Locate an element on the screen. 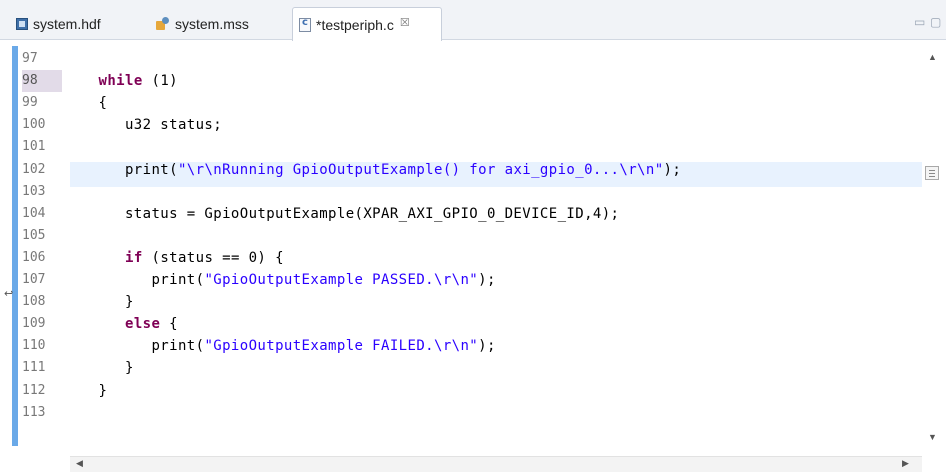 The width and height of the screenshot is (946, 472). line-number: 102 is located at coordinates (34, 169).